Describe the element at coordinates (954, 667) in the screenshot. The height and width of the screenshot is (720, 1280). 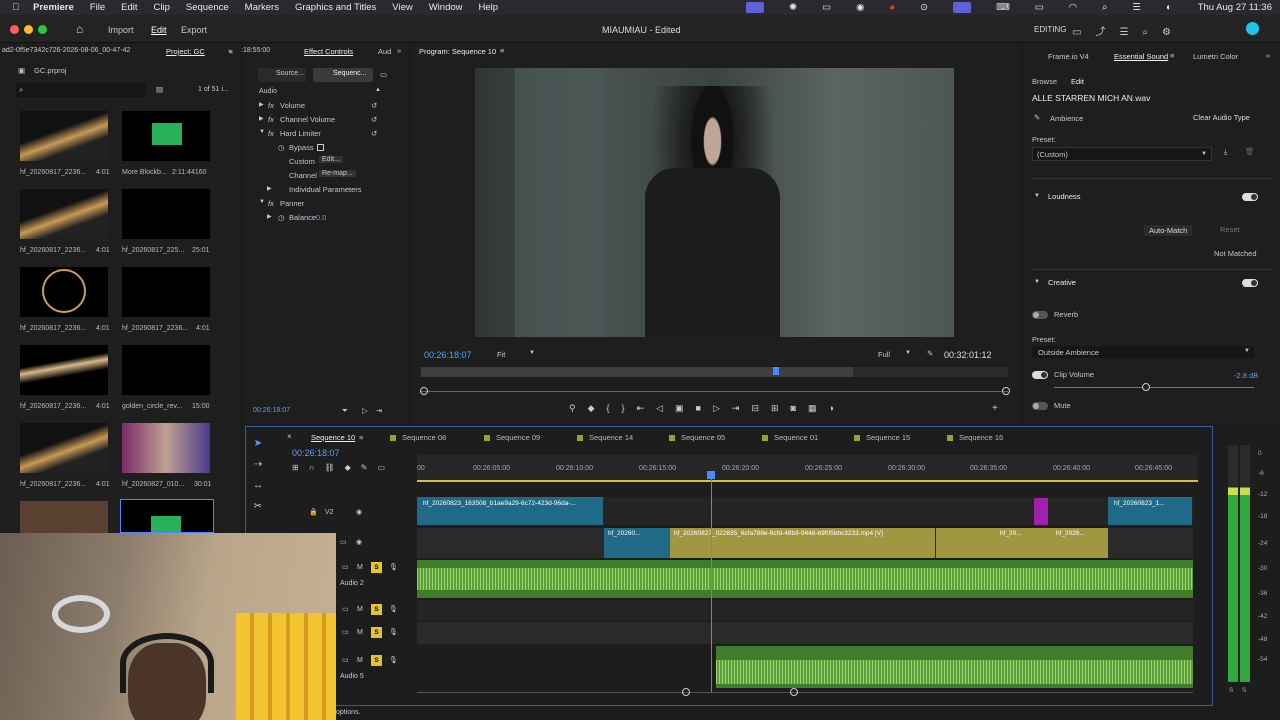
I see `audio5-clip` at that location.